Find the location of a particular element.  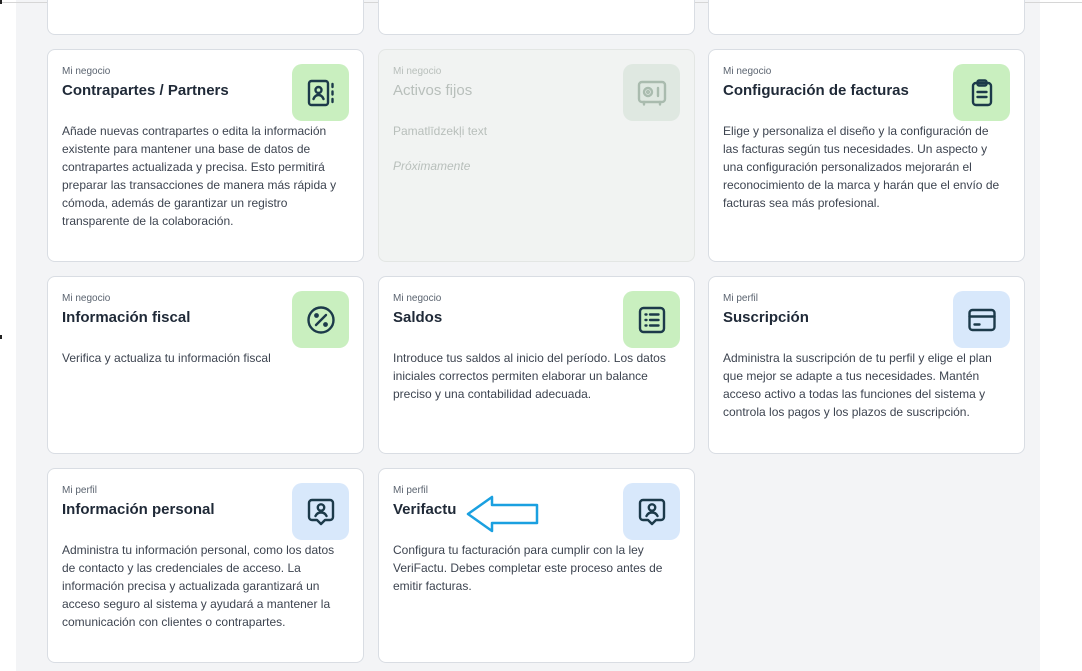

left-margin is located at coordinates (8, 335).